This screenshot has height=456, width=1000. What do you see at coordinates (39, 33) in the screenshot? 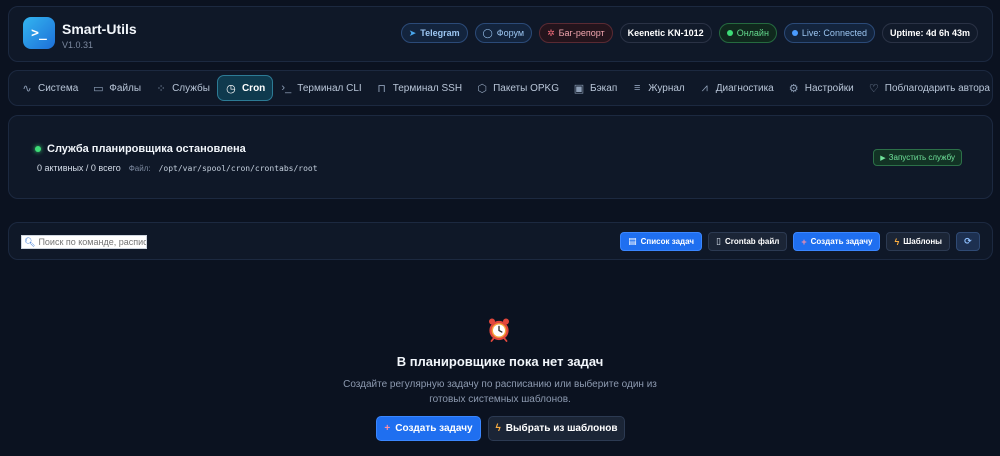
I see `terminal-logo-icon: >_` at bounding box center [39, 33].